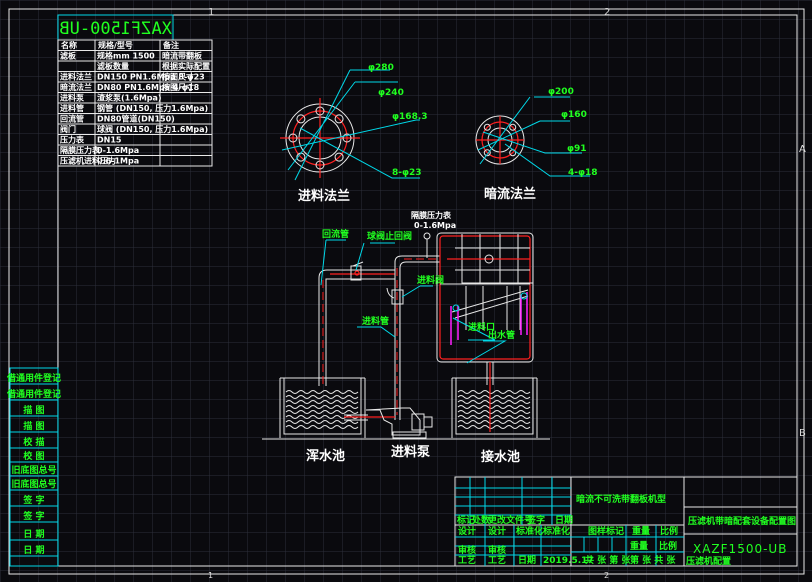 The height and width of the screenshot is (582, 812). Describe the element at coordinates (80, 150) in the screenshot. I see `spec-cell-name: 隔膜压力表` at that location.